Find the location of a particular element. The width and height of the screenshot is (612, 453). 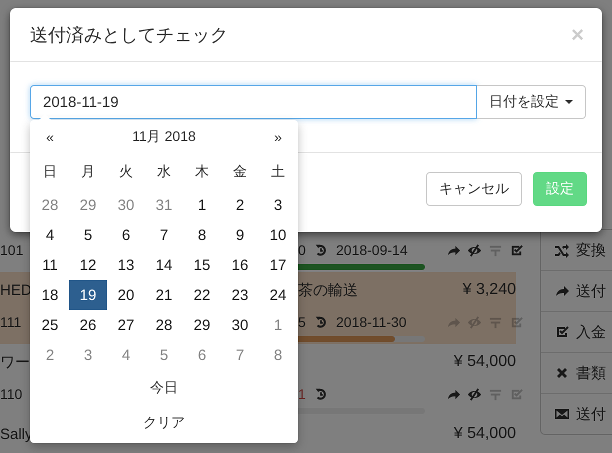

row-code: 101 is located at coordinates (12, 250).